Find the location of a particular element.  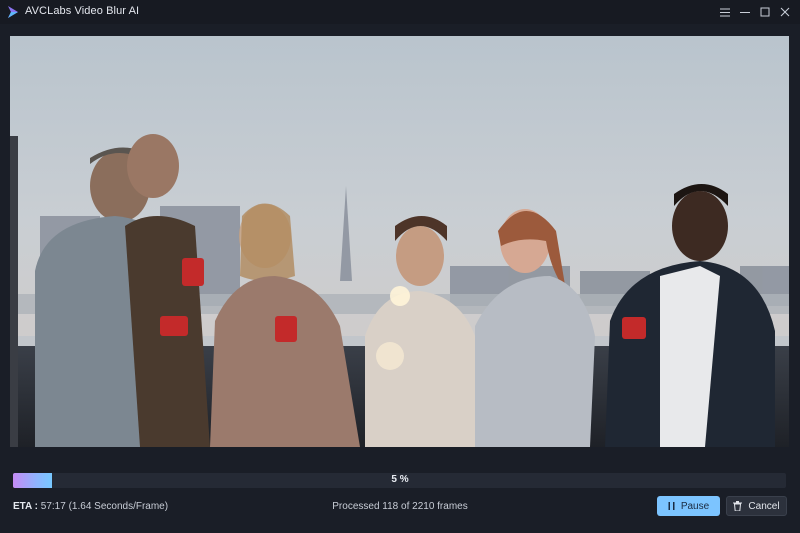

maximize-icon is located at coordinates (765, 12).